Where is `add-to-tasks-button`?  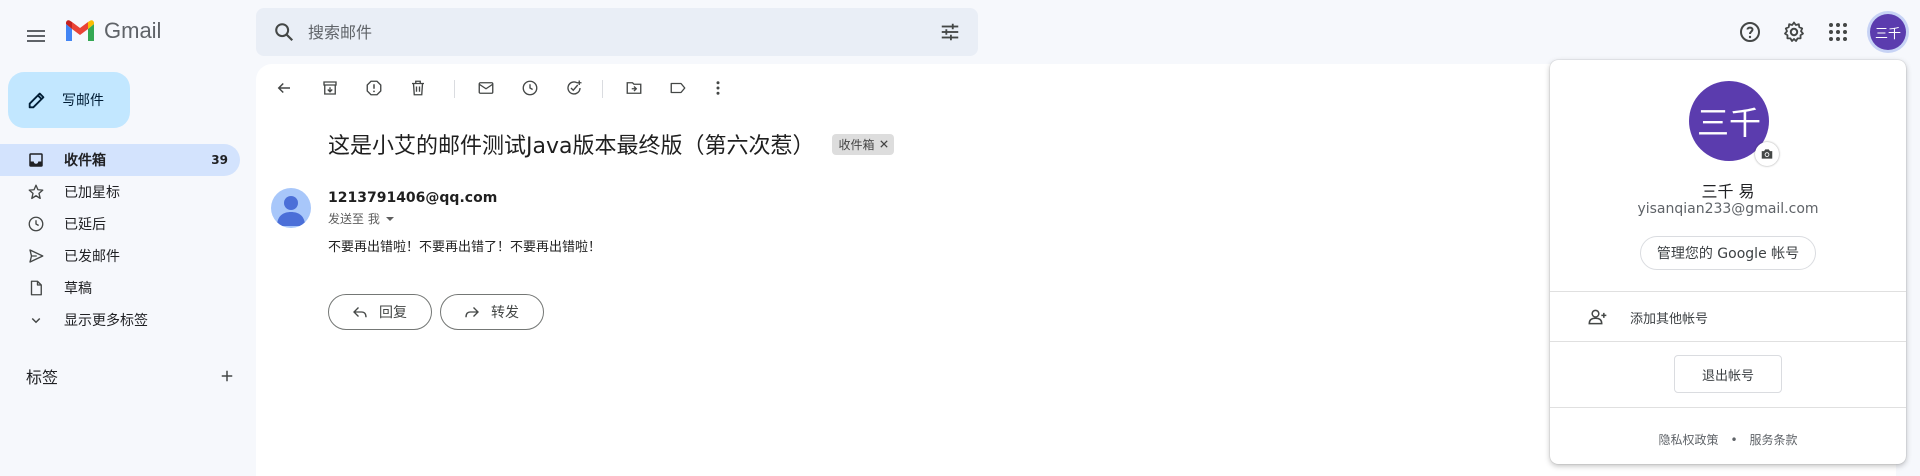 add-to-tasks-button is located at coordinates (574, 88).